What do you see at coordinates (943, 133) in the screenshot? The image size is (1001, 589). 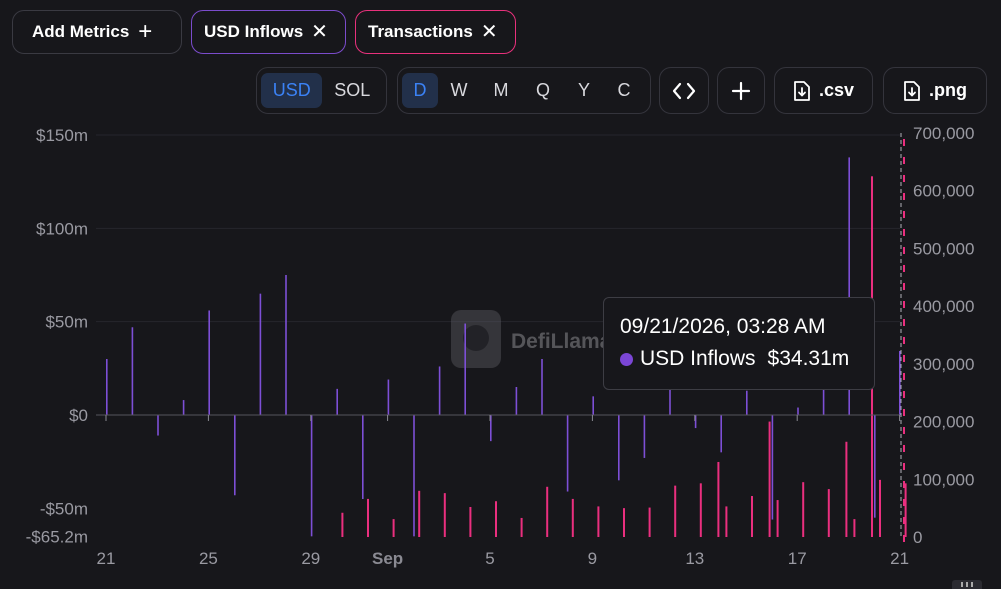 I see `y-right-tick-label: 700,000` at bounding box center [943, 133].